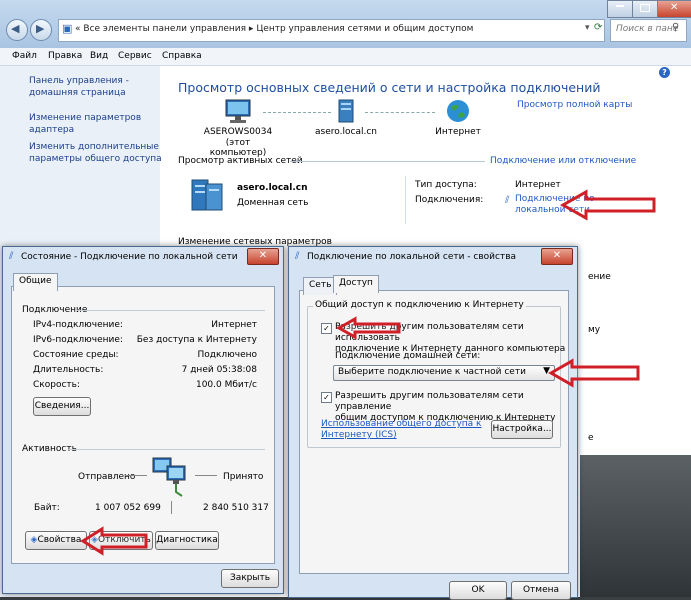 The image size is (691, 600). What do you see at coordinates (79, 87) in the screenshot?
I see `sidebar-item-home: Панель управления - домашняя страница` at bounding box center [79, 87].